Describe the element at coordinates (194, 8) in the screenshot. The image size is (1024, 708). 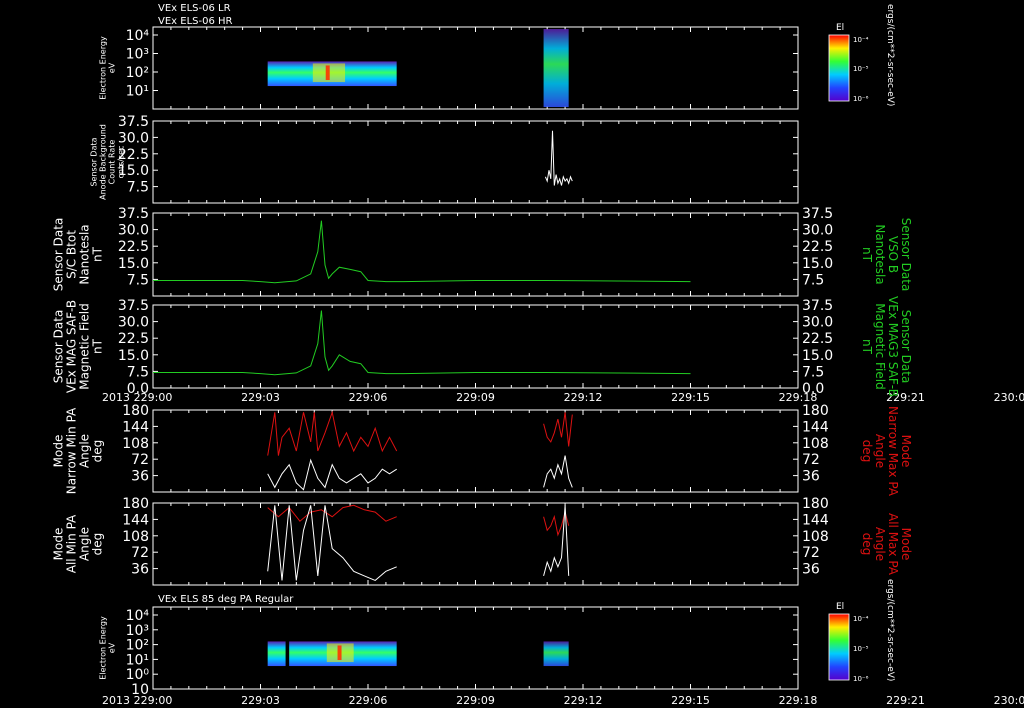
I see `header-line-1: VEx ELS-06 LR` at that location.